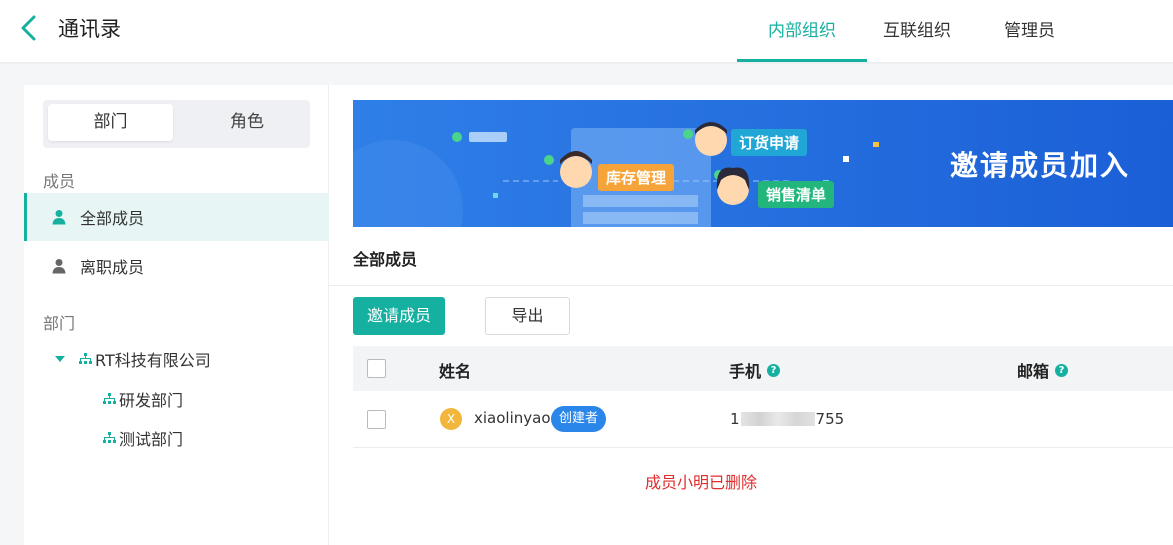  I want to click on tree-dept-test: 测试部门, so click(143, 438).